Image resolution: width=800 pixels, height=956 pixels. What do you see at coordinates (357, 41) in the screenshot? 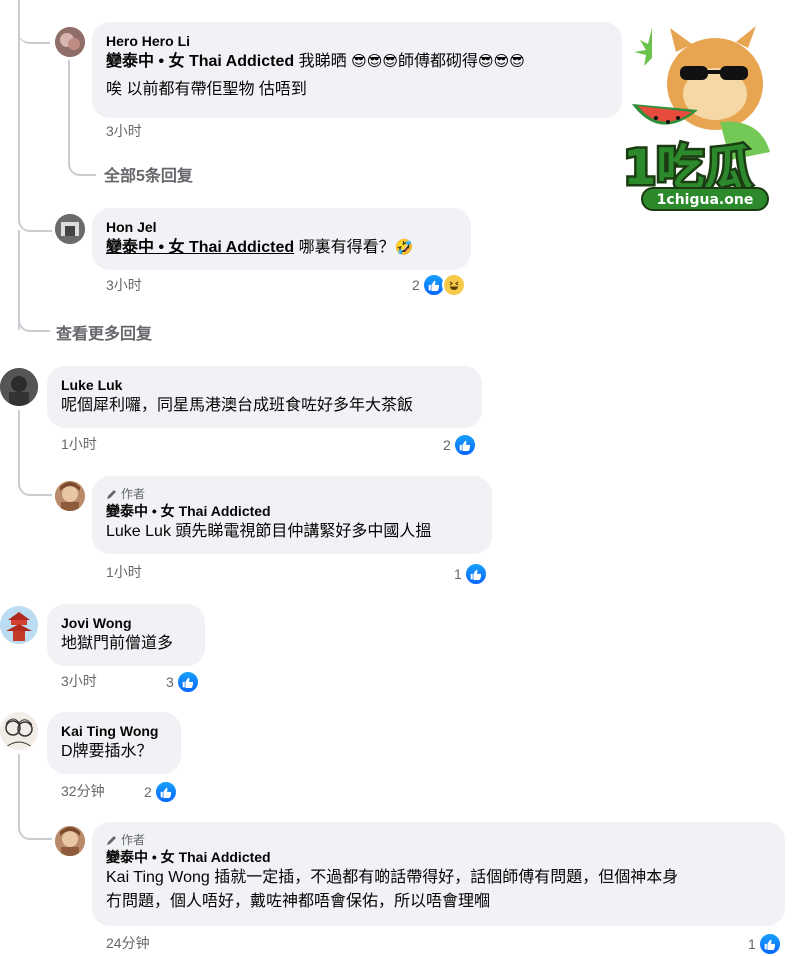
I see `comment-author: Hero Hero Li` at bounding box center [357, 41].